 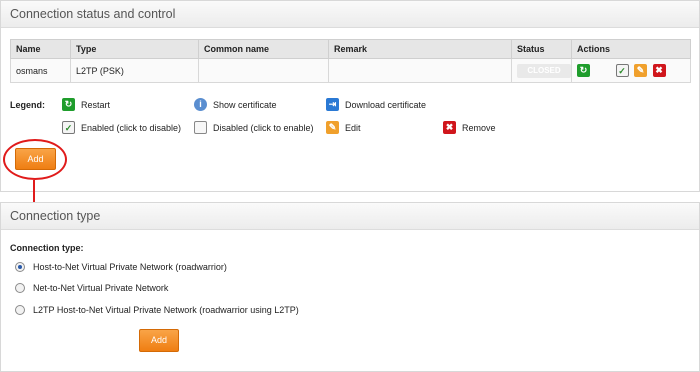 I want to click on radio-label: Net-to-Net Virtual Private Network, so click(x=101, y=288).